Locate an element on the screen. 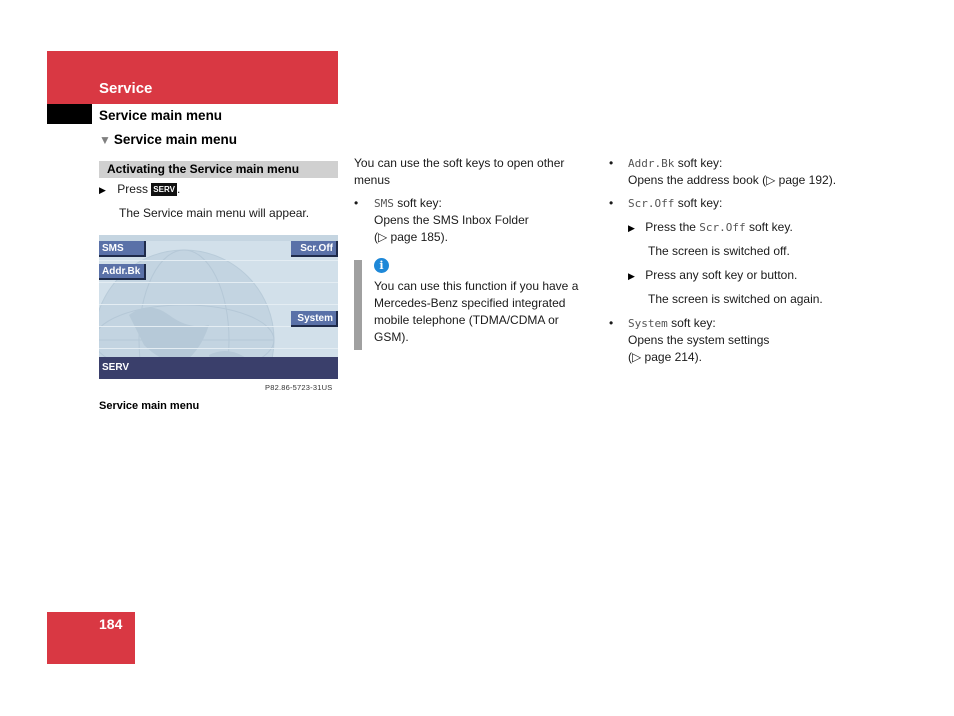 This screenshot has height=716, width=954. list-item-sms: • is located at coordinates (356, 203).